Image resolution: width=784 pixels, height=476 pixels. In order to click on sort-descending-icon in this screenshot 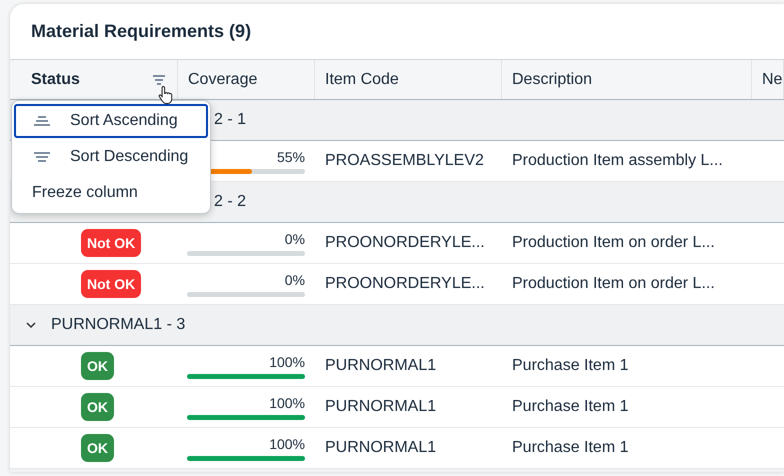, I will do `click(42, 157)`.